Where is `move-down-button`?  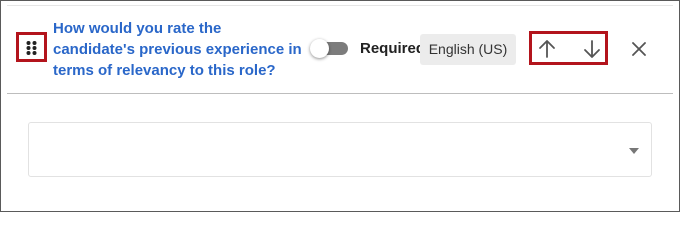 move-down-button is located at coordinates (592, 49).